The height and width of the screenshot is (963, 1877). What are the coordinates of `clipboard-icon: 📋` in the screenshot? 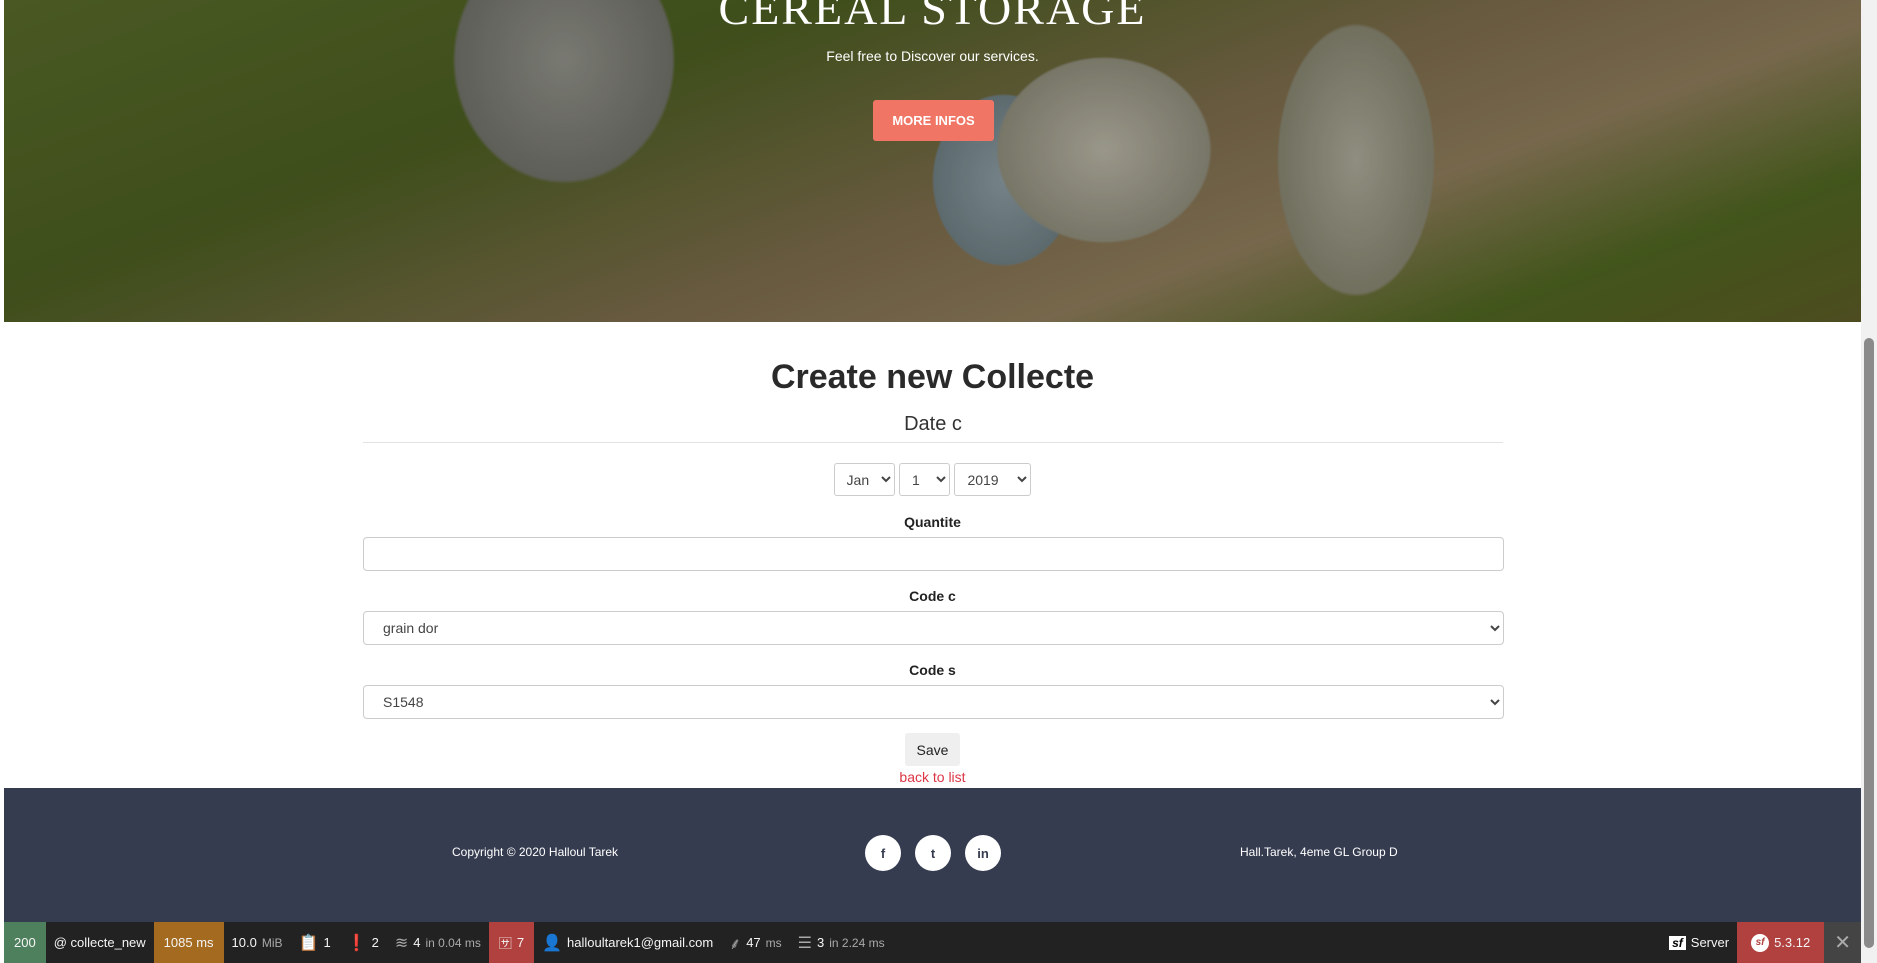 It's located at (308, 943).